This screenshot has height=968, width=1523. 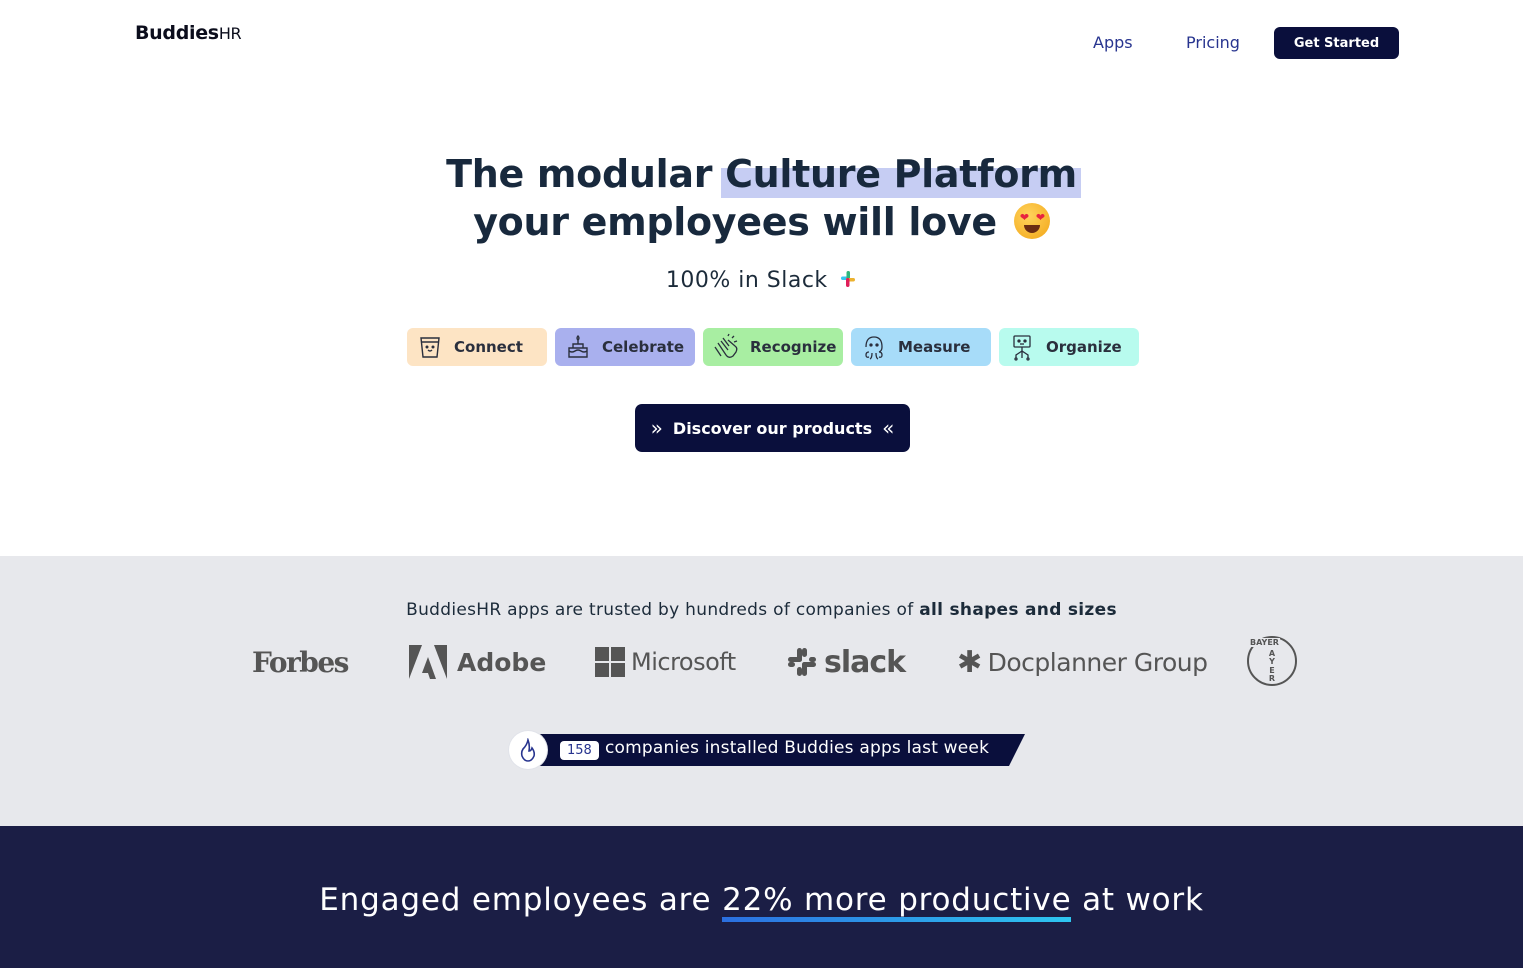 I want to click on pill-recognize: Recognize, so click(x=773, y=347).